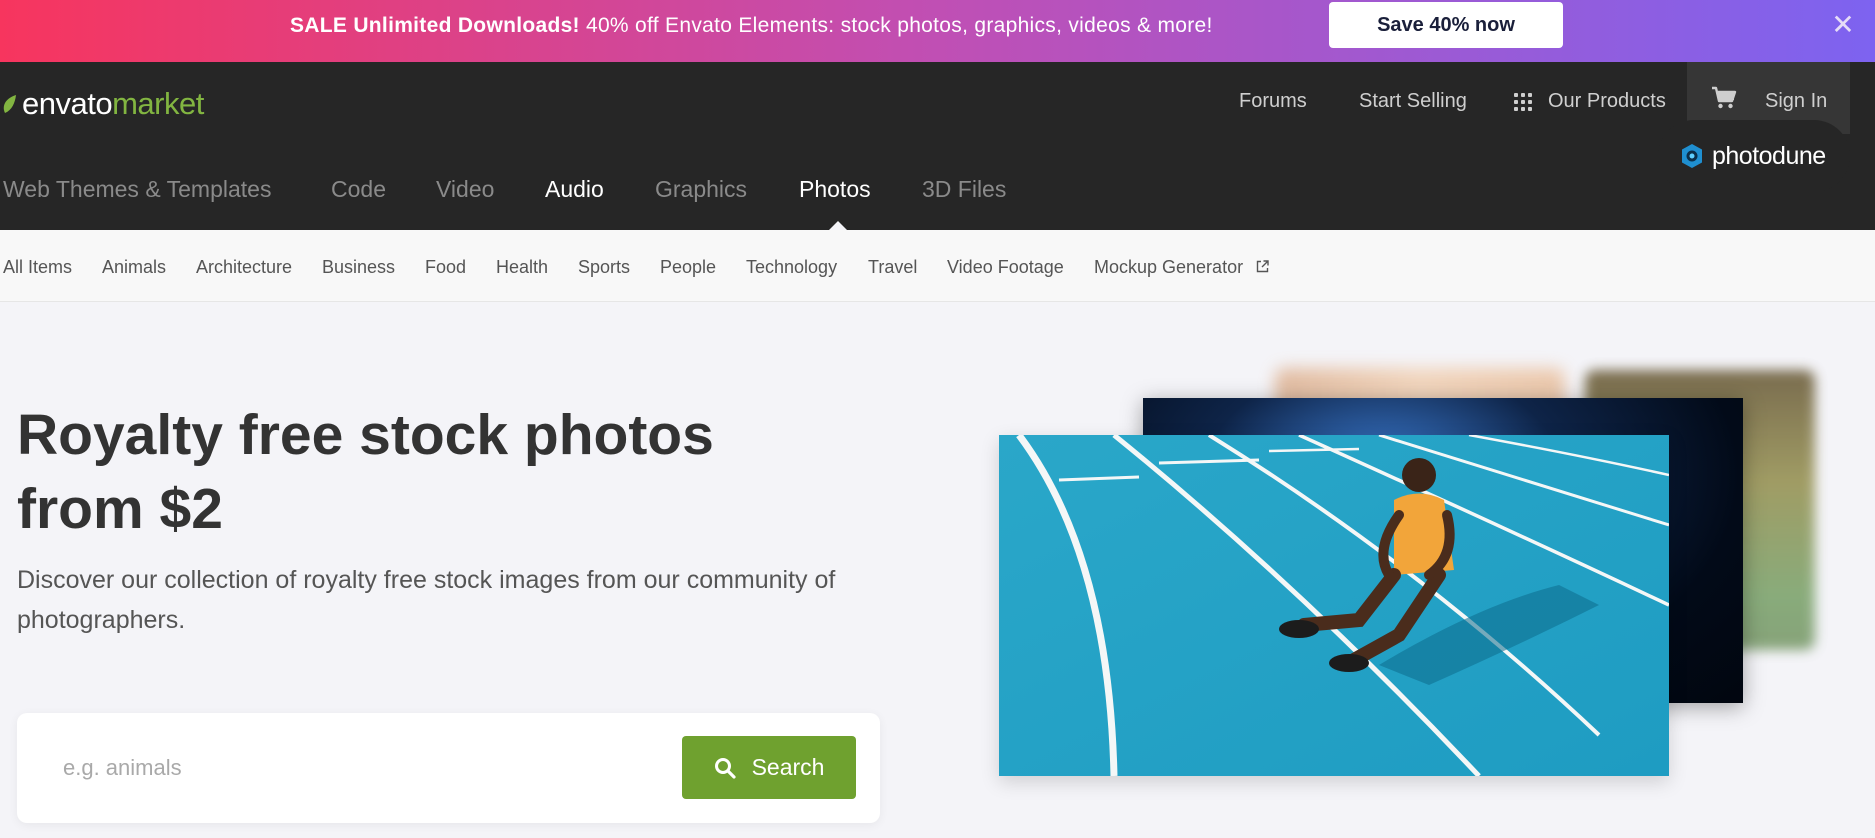 The image size is (1875, 838). What do you see at coordinates (1796, 101) in the screenshot?
I see `sign-in-label: Sign In` at bounding box center [1796, 101].